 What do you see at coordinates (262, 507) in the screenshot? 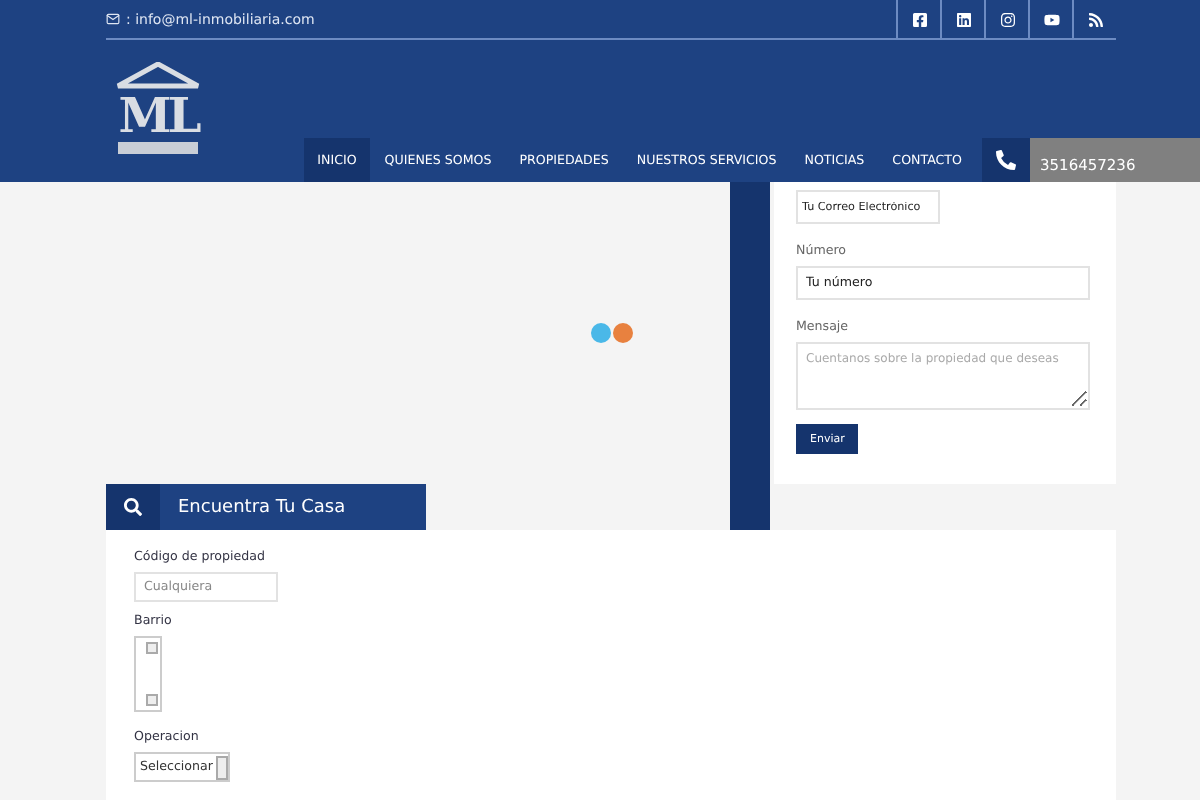
I see `search-title: Encuentra Tu Casa` at bounding box center [262, 507].